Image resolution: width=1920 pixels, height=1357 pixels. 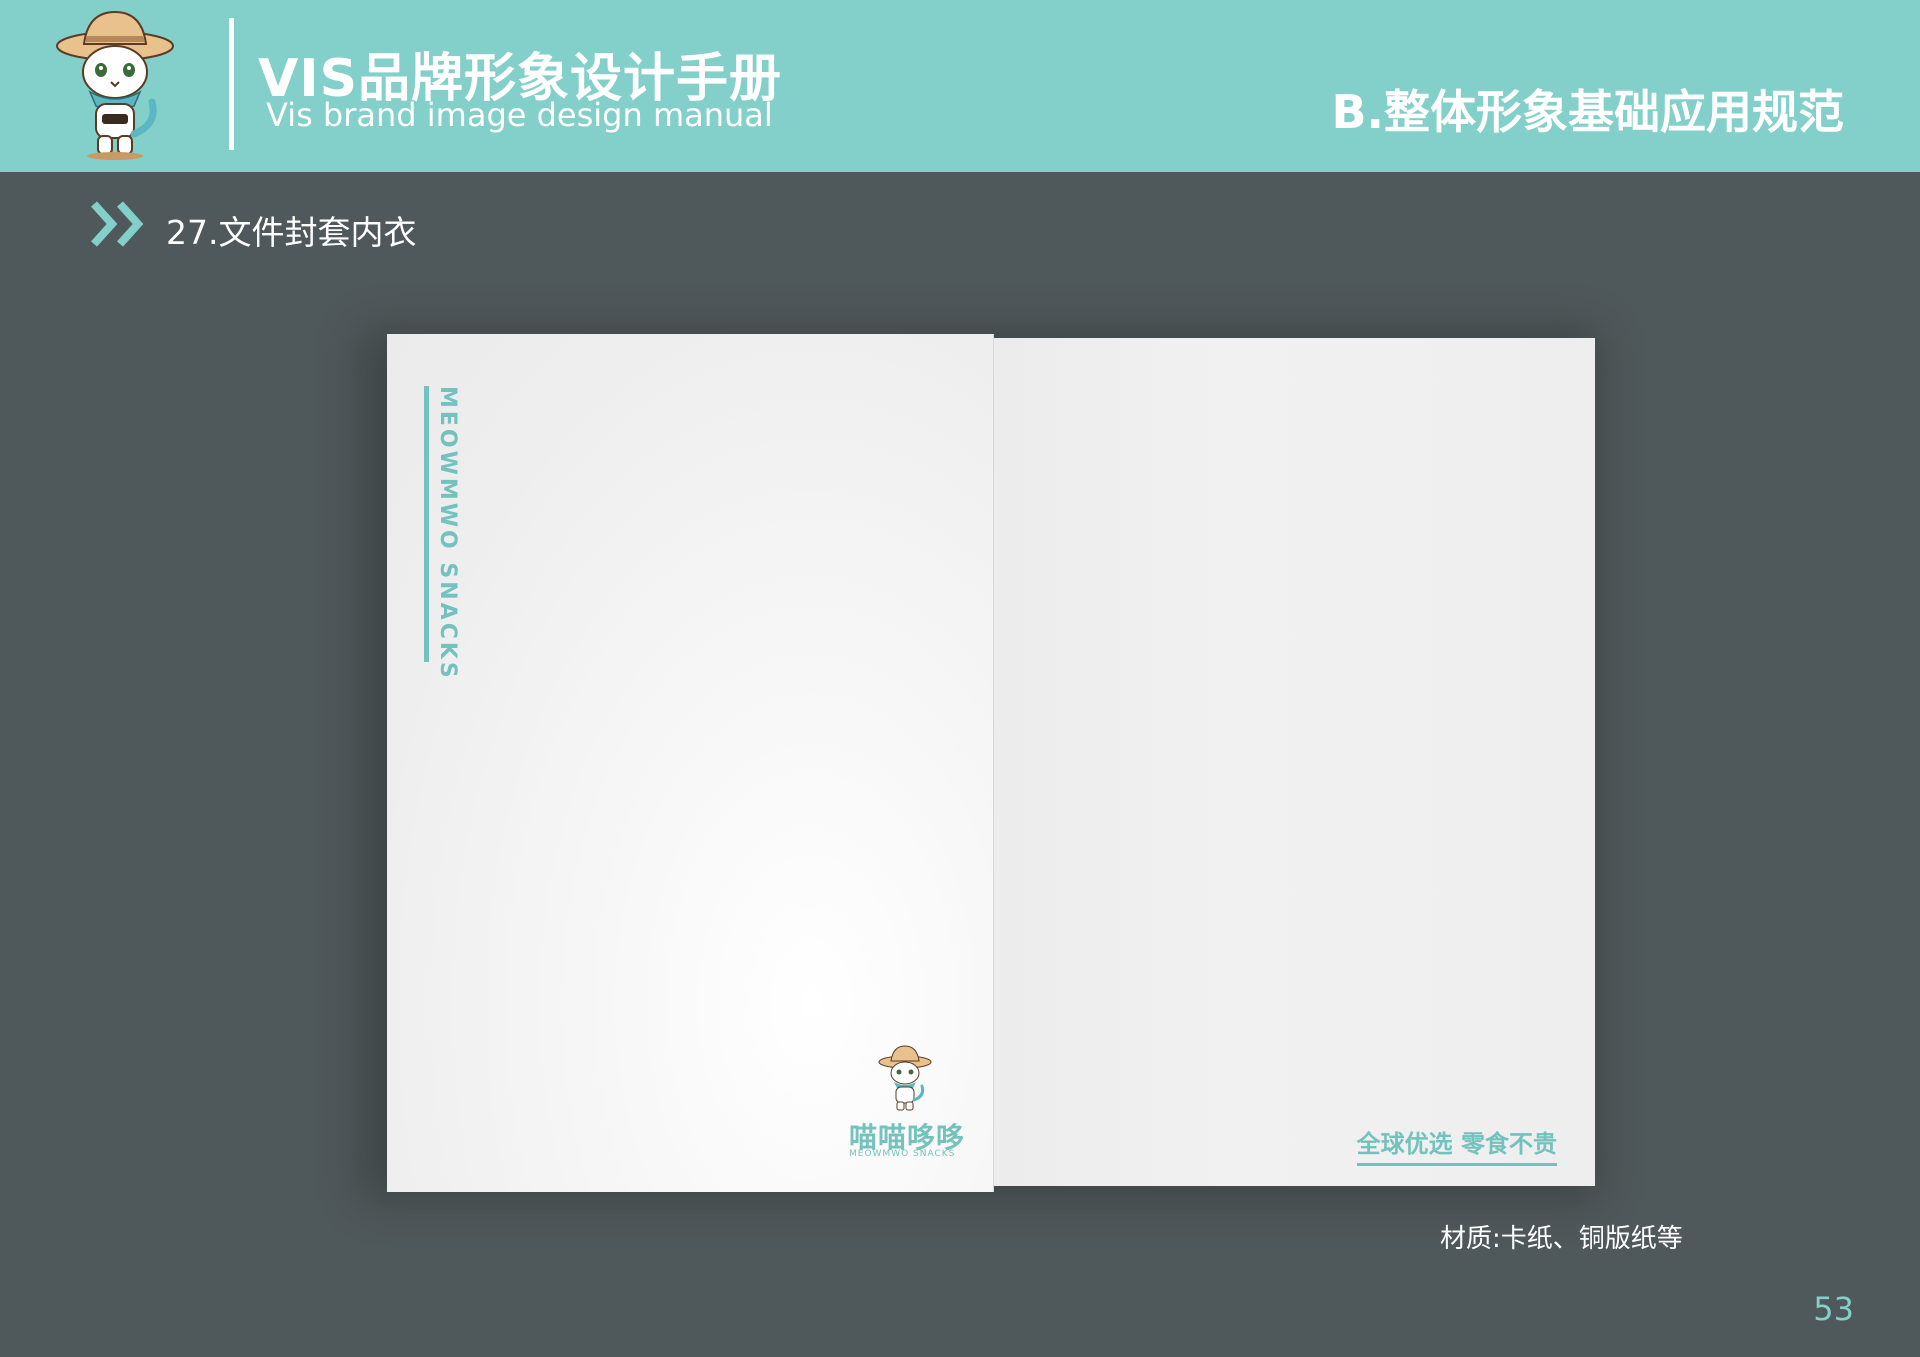 I want to click on section-title: B.整体形象基础应用规范, so click(x=1587, y=112).